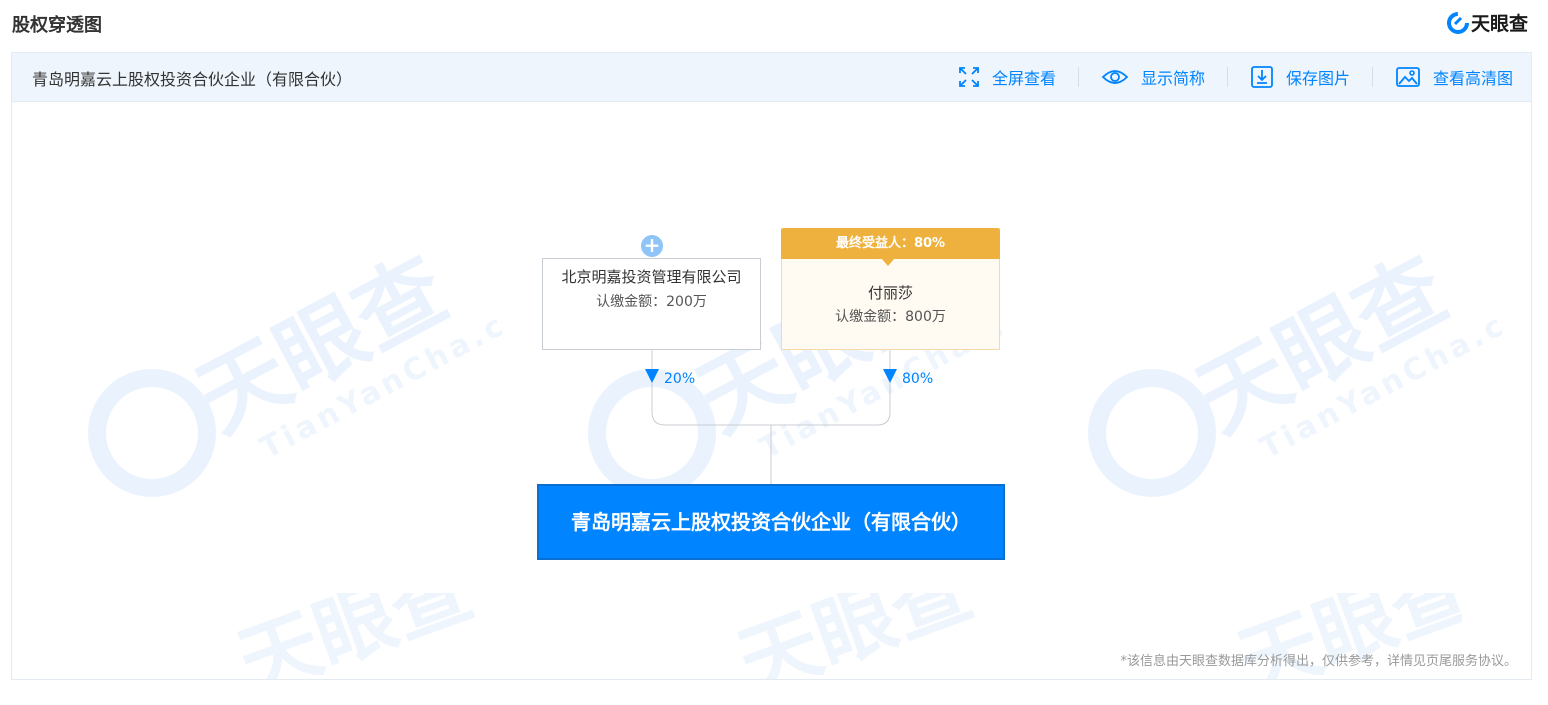  Describe the element at coordinates (771, 522) in the screenshot. I see `target-company-node: 青岛明嘉云上股权投资合伙企业（有限合伙）` at that location.